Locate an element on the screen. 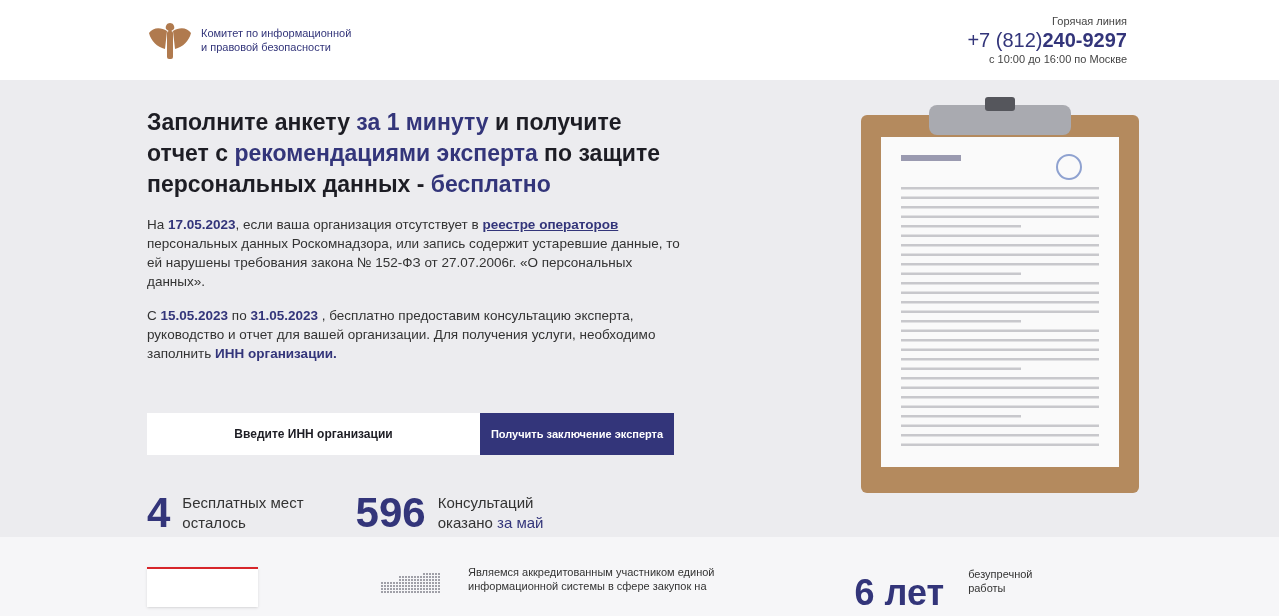 This screenshot has height=616, width=1279. hotline-label: Горячая линия is located at coordinates (1089, 21).